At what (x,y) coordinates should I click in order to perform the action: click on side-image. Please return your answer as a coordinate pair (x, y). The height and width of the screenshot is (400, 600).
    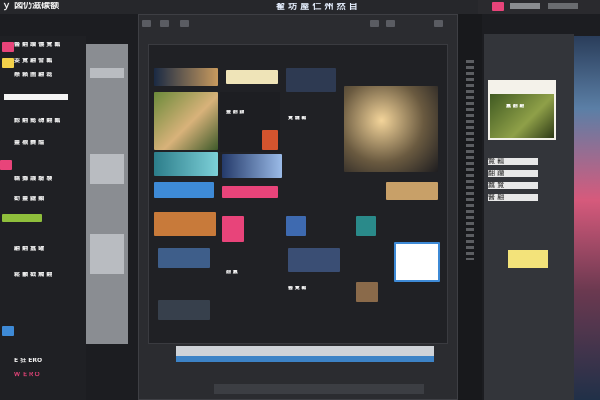
    Looking at the image, I should click on (587, 218).